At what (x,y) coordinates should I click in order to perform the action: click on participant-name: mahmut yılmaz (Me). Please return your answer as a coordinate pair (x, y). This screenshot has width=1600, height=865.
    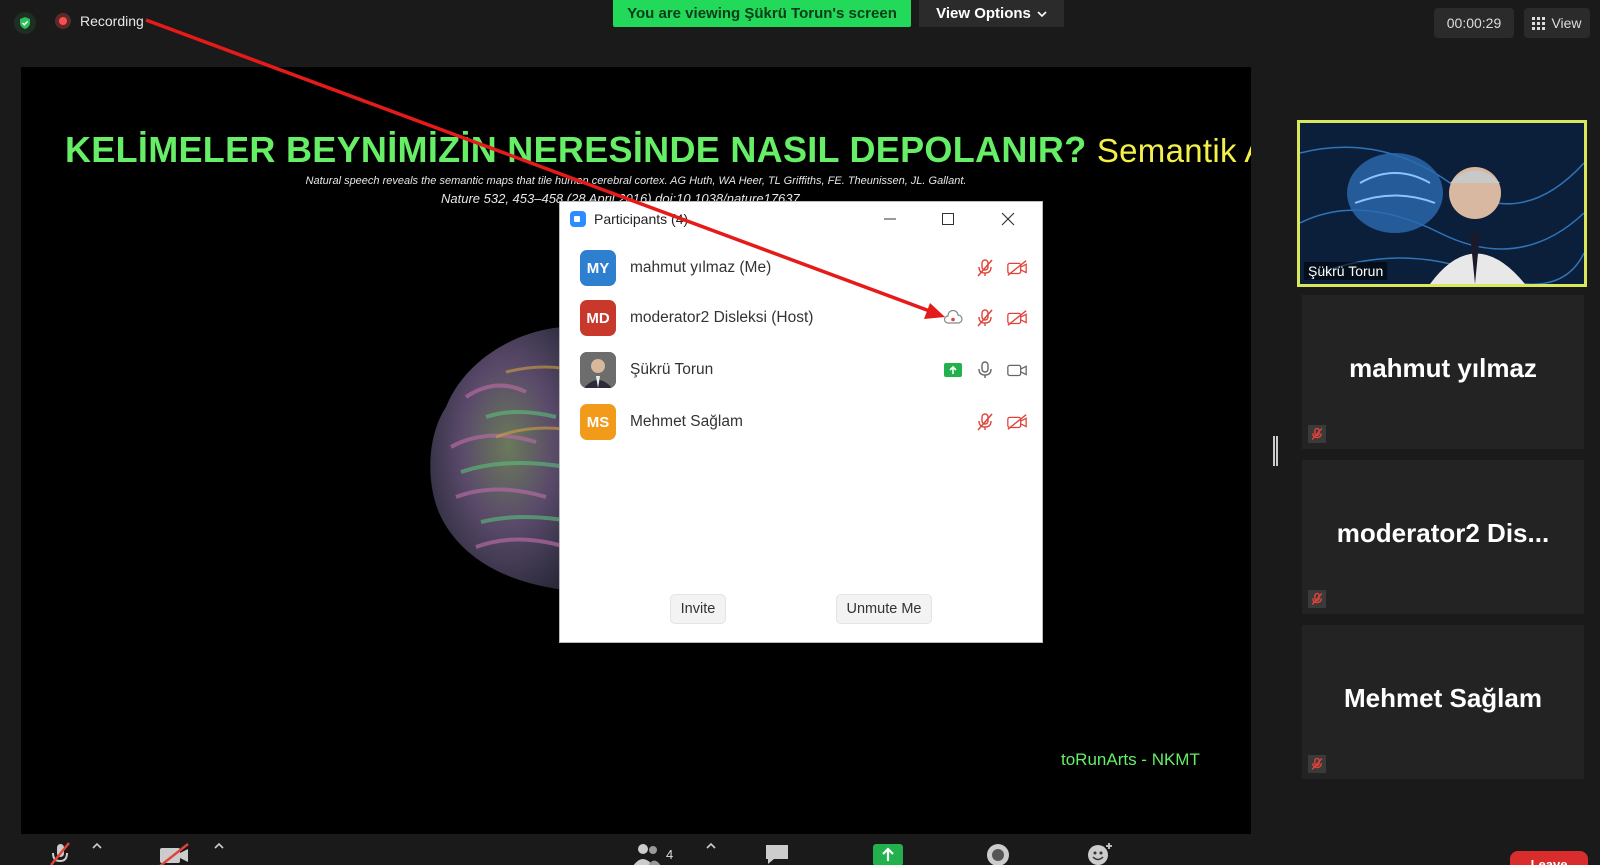
    Looking at the image, I should click on (701, 267).